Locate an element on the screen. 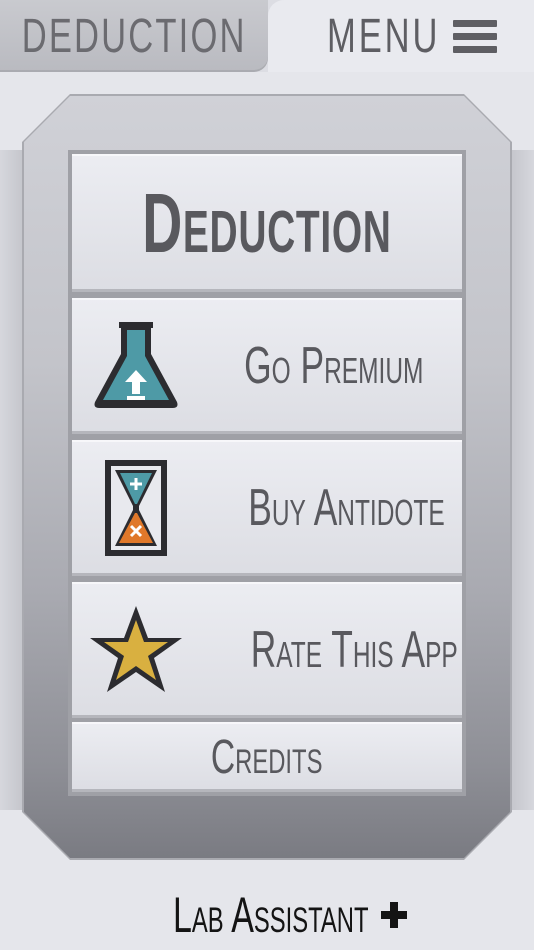  tab-deduction-label: DEDUCTION is located at coordinates (134, 36).